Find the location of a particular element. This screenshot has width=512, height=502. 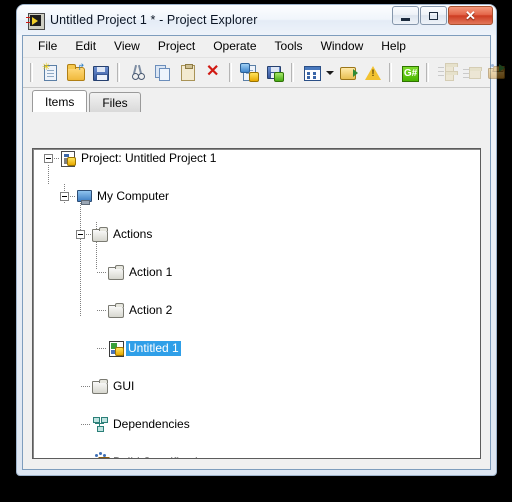

labview-project-icon is located at coordinates (35, 21).